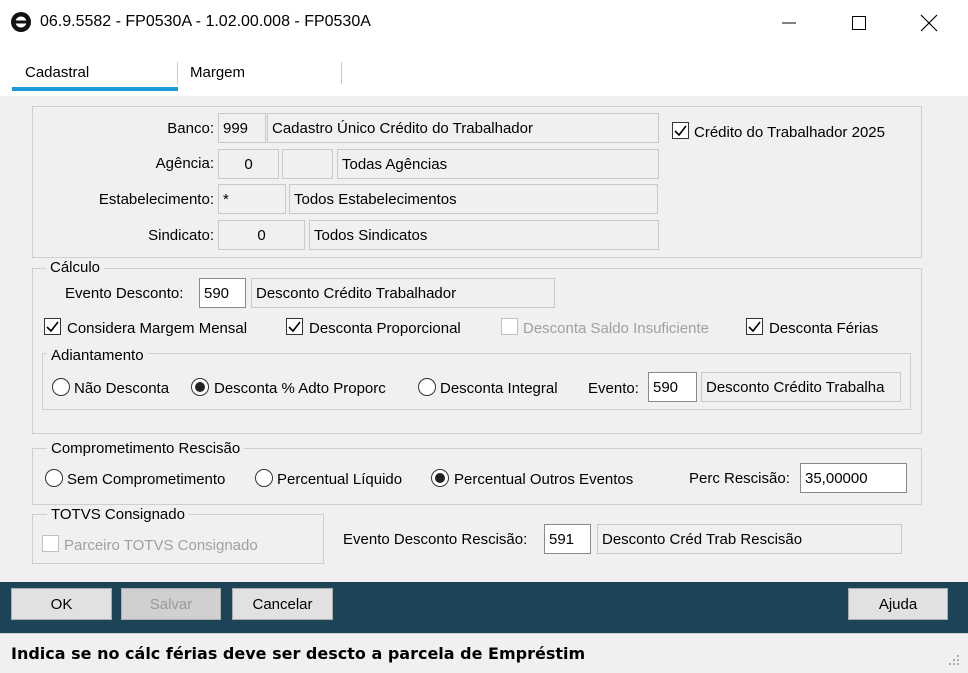 The image size is (968, 673). I want to click on desconta-adto-radio, so click(200, 387).